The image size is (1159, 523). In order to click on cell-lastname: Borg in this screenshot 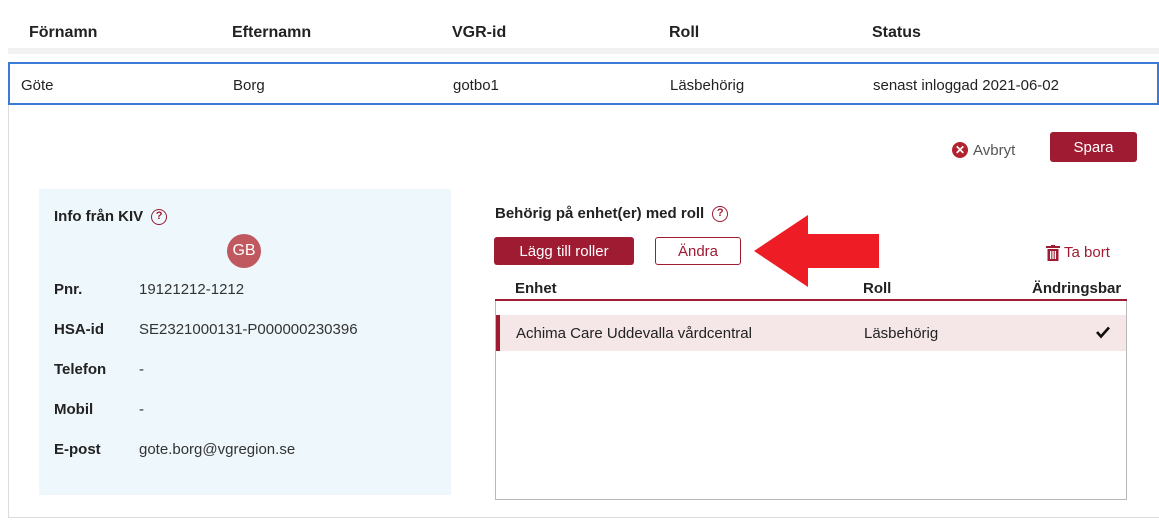, I will do `click(249, 85)`.